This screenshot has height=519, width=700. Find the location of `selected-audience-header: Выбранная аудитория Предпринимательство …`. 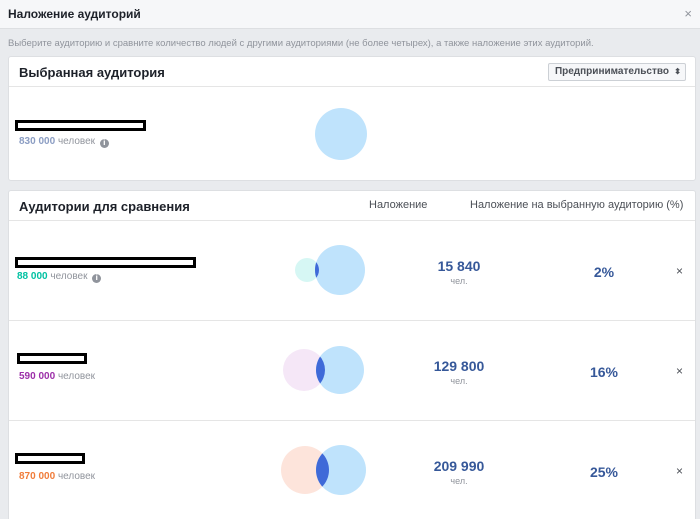

selected-audience-header: Выбранная аудитория Предпринимательство … is located at coordinates (352, 72).